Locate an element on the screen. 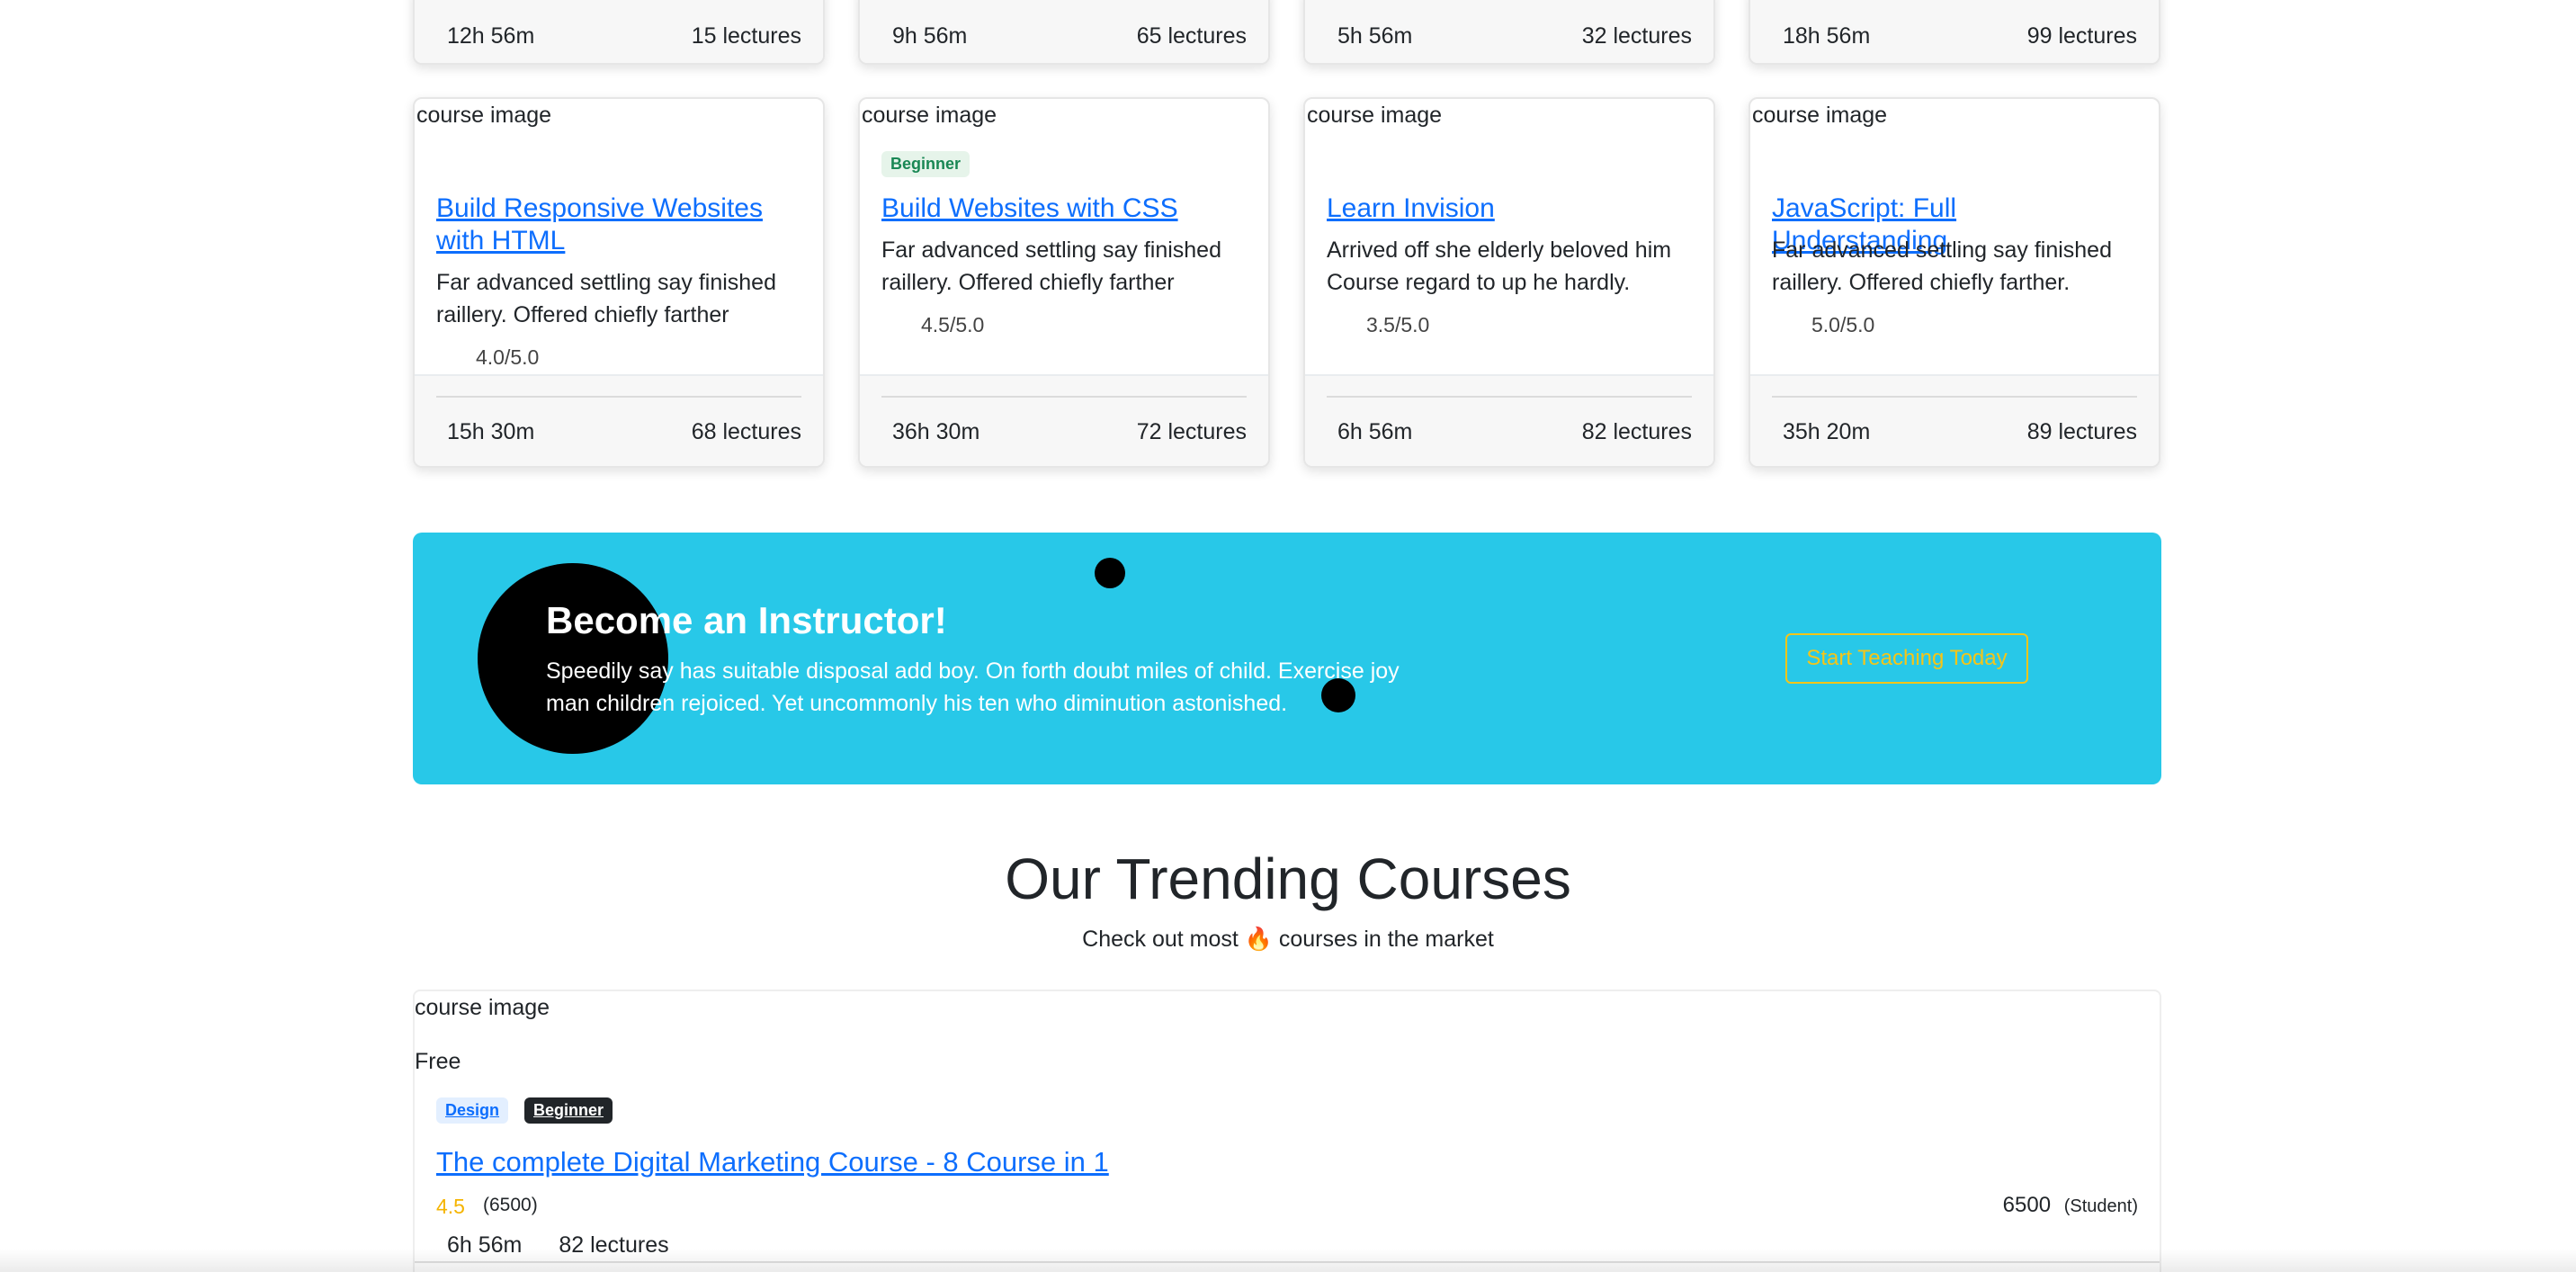 Image resolution: width=2576 pixels, height=1272 pixels. card-footer: 12h 56m 15 lectures is located at coordinates (619, 31).